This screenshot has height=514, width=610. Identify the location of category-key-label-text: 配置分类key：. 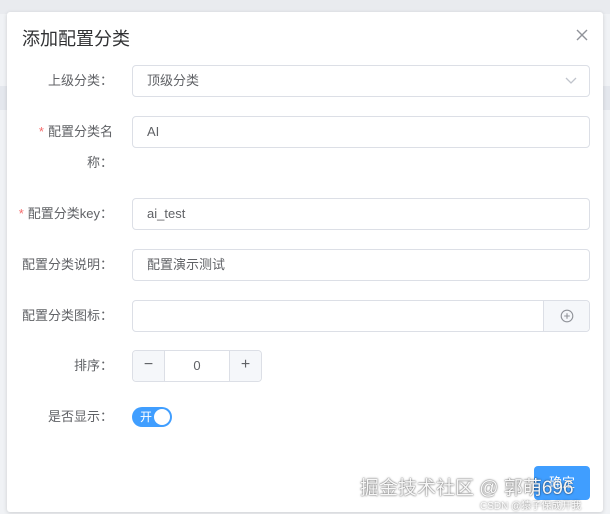
(70, 213).